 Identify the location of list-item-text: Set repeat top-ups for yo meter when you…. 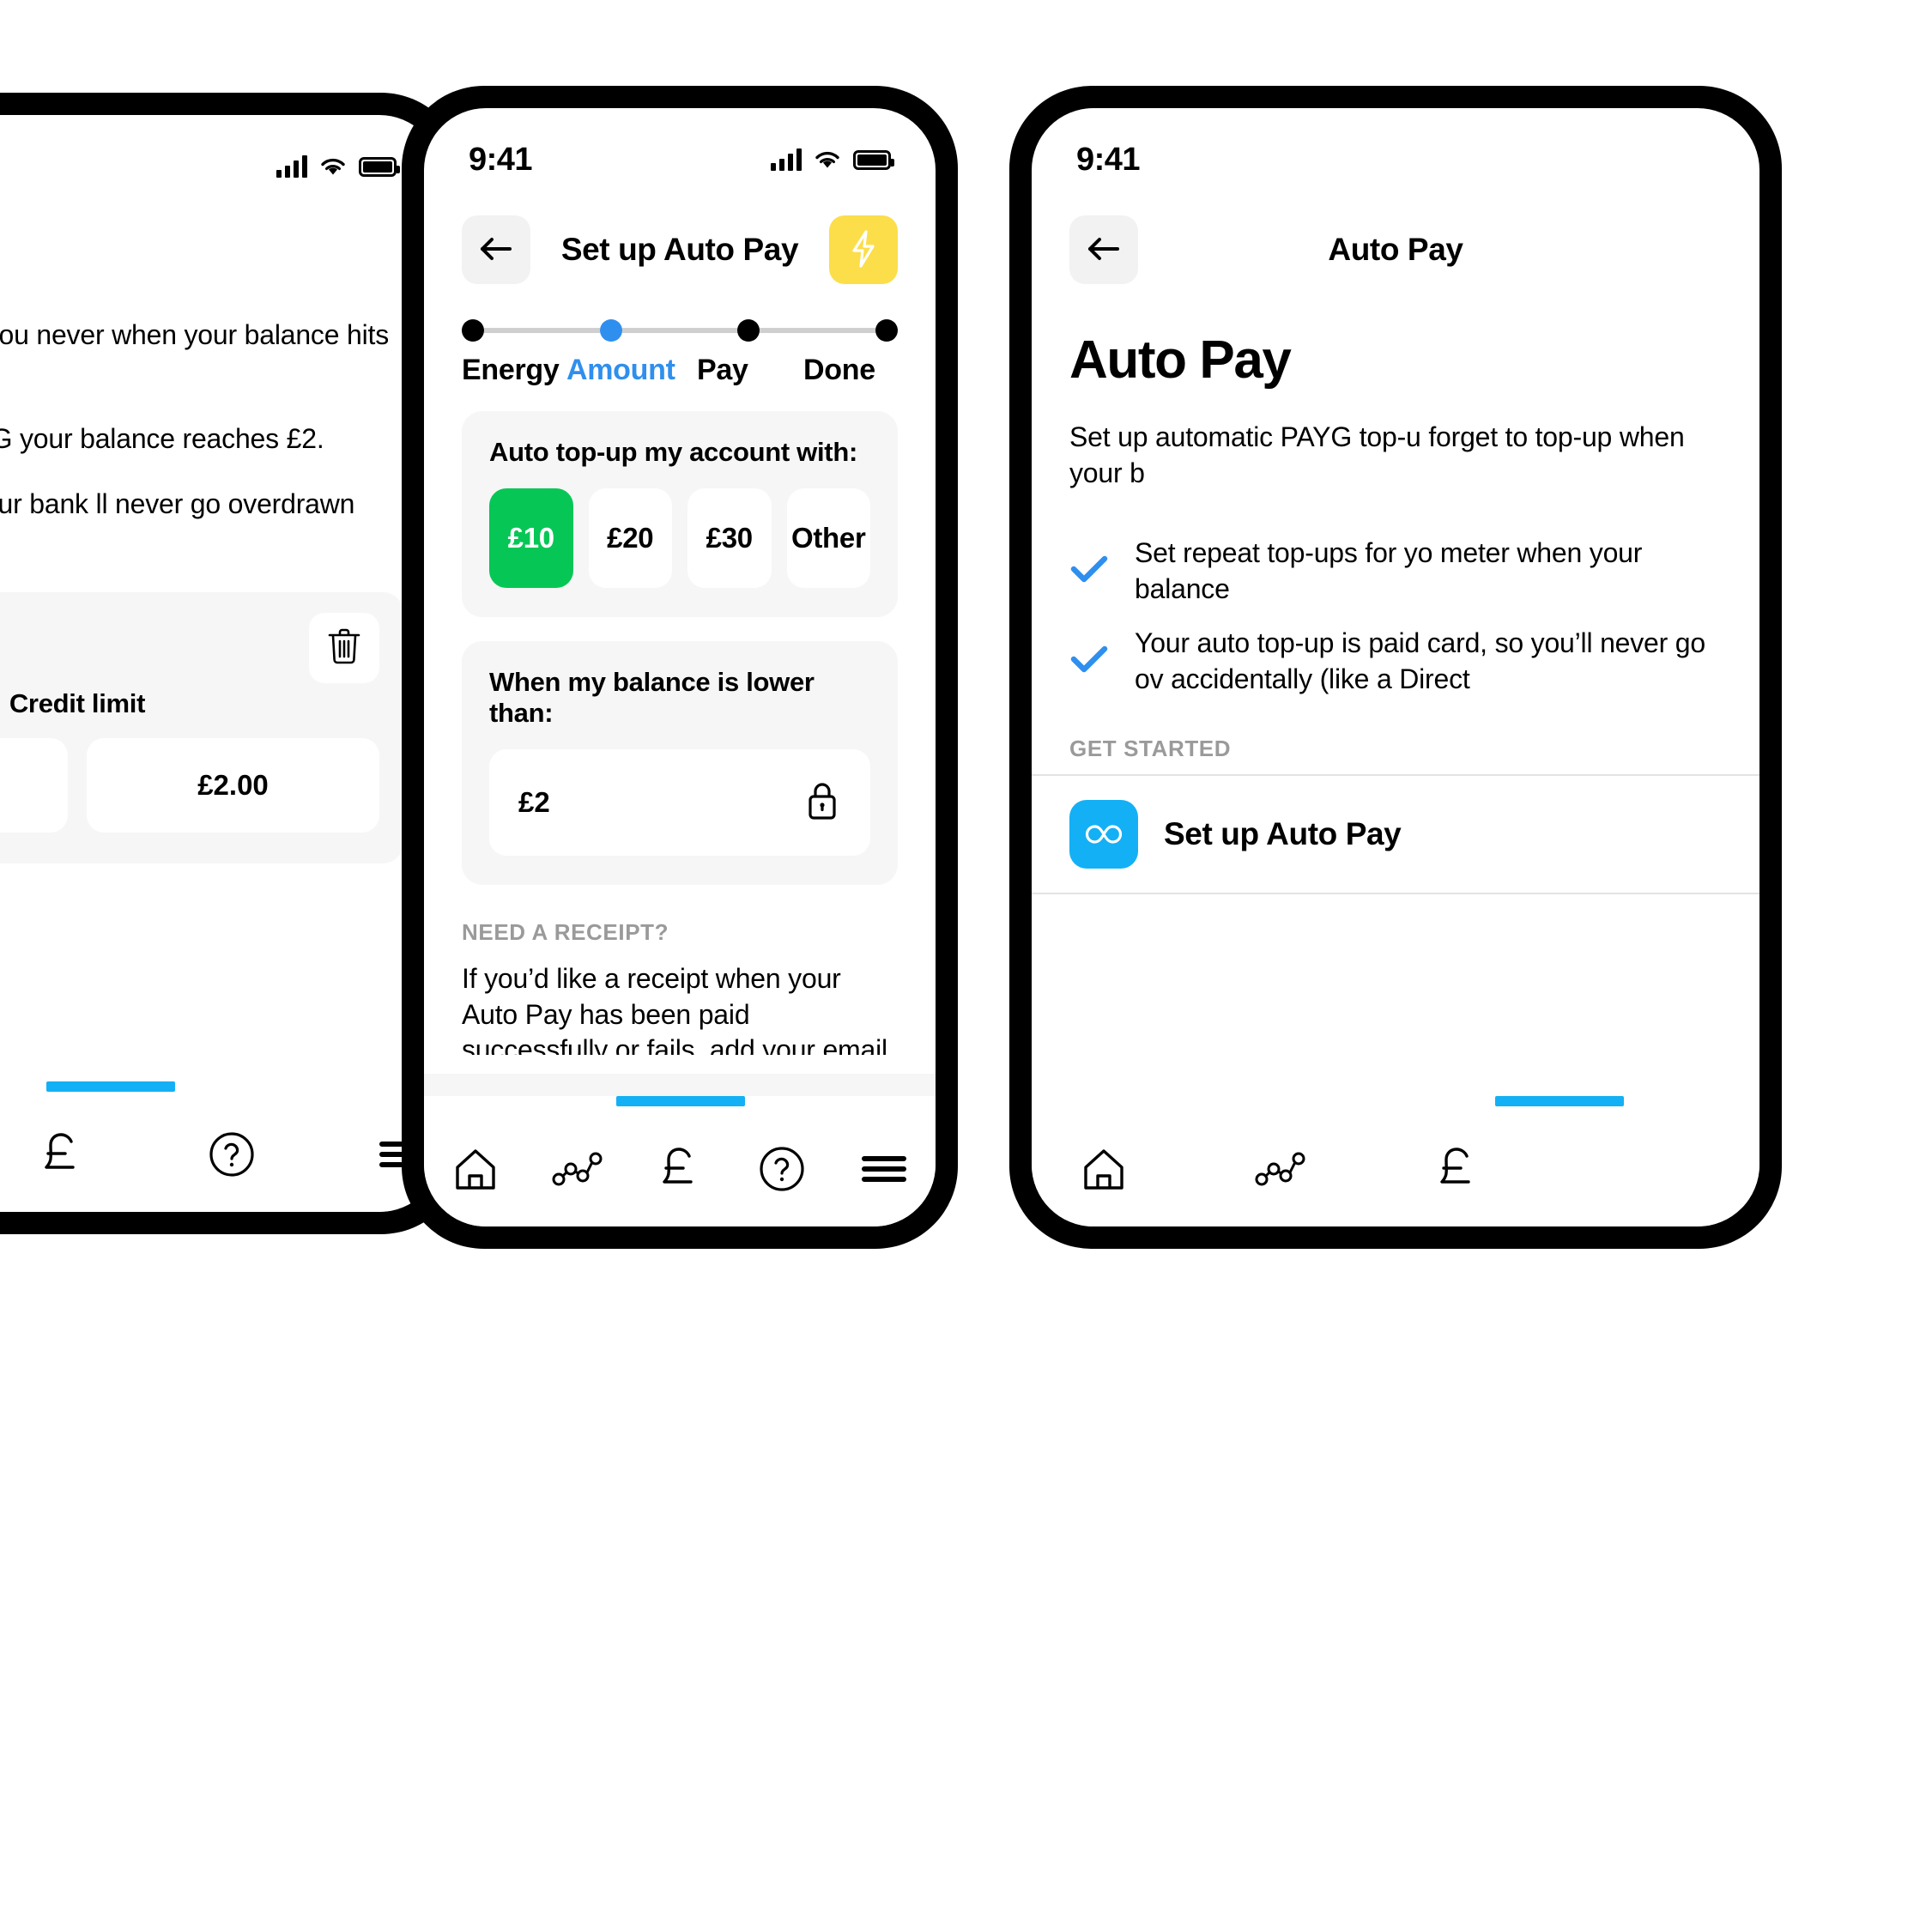
(1389, 570).